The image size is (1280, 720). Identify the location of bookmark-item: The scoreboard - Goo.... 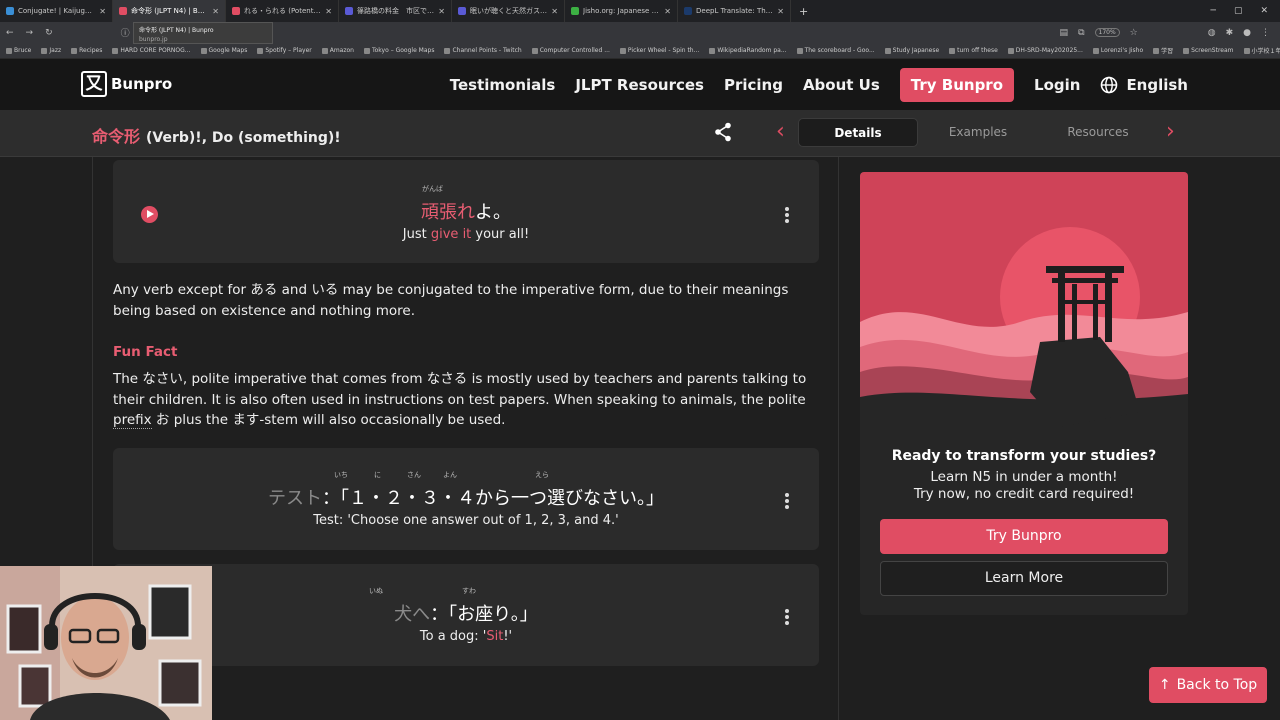
(835, 50).